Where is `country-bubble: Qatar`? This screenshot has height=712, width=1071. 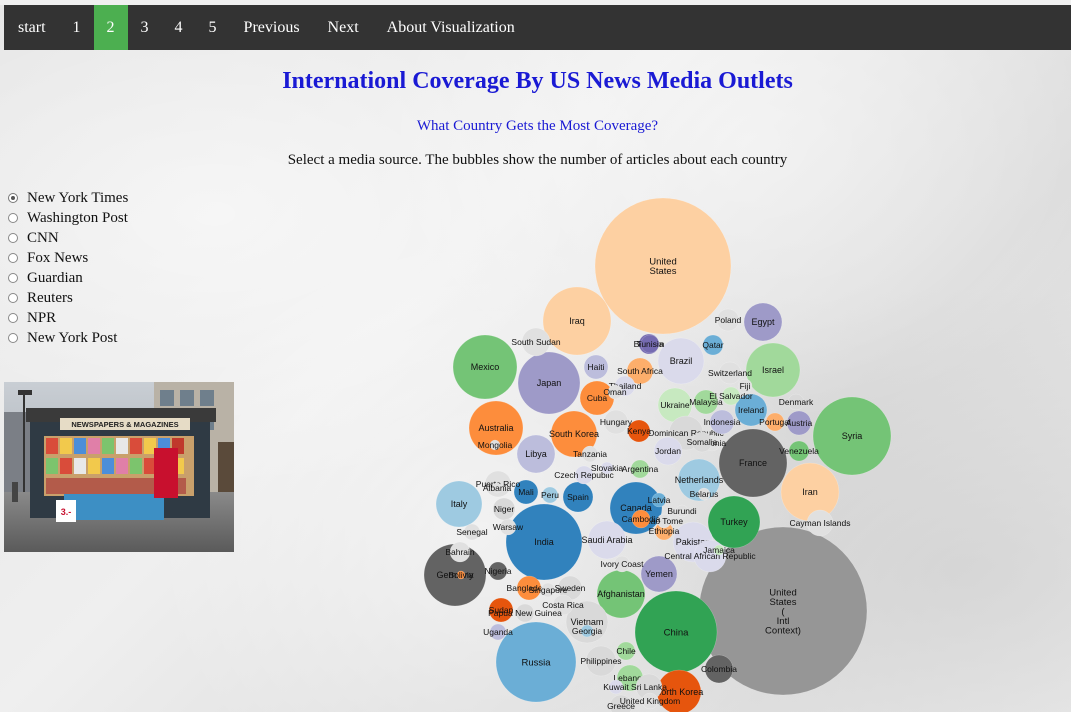 country-bubble: Qatar is located at coordinates (713, 345).